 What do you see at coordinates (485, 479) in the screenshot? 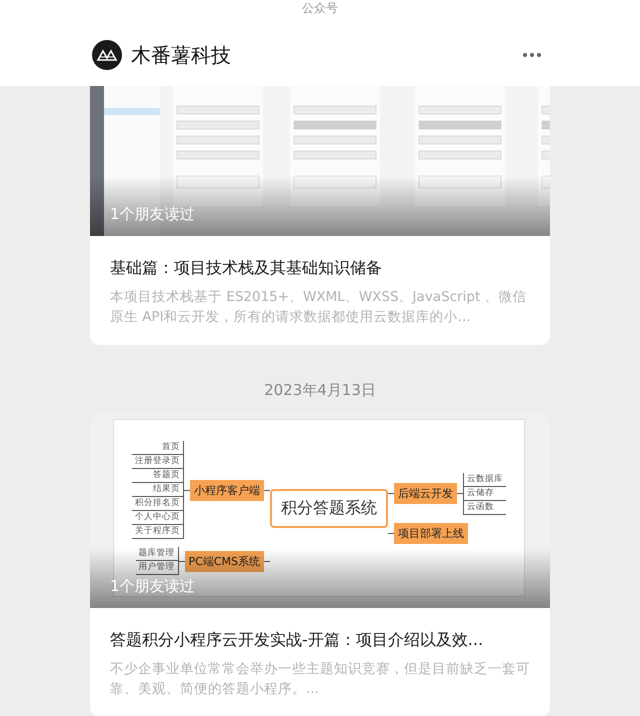
I see `mind-map-leaf: 云数据库` at bounding box center [485, 479].